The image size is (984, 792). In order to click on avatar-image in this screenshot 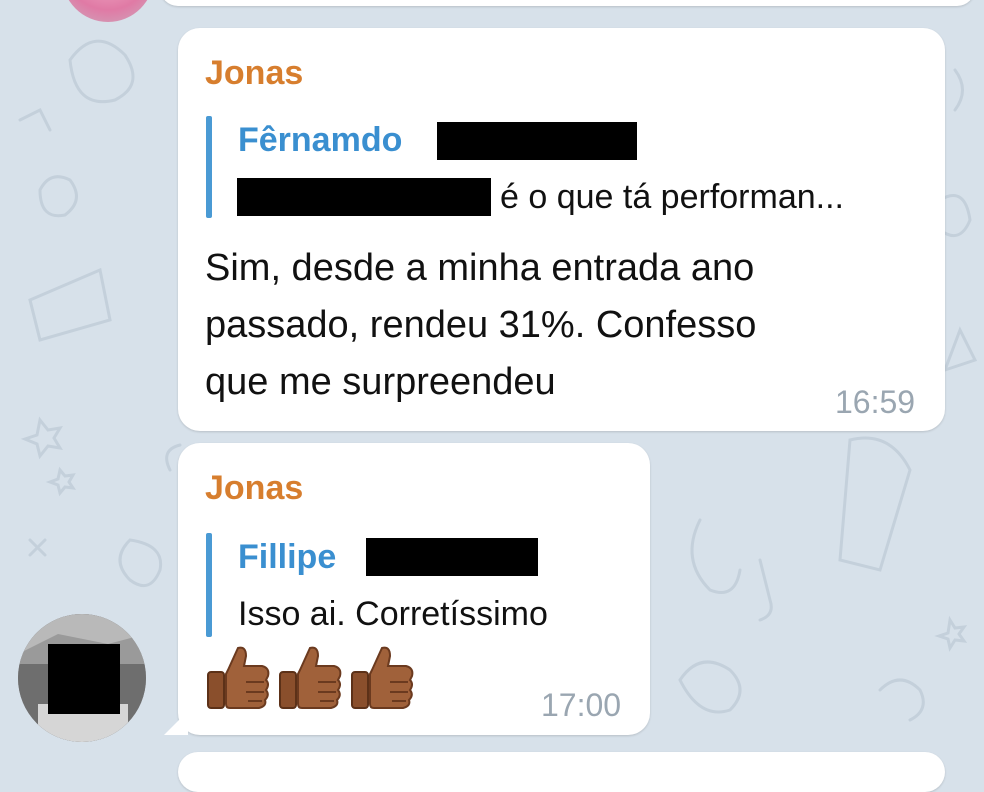, I will do `click(82, 678)`.